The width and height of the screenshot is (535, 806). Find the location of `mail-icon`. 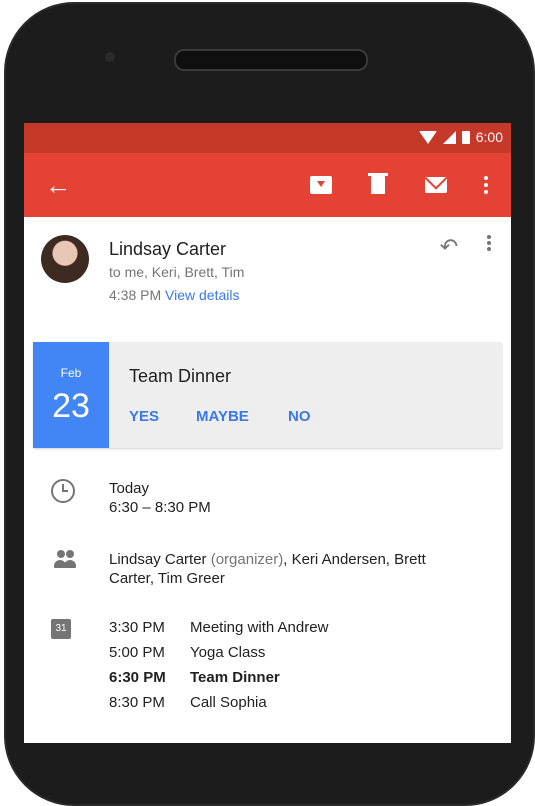

mail-icon is located at coordinates (436, 185).